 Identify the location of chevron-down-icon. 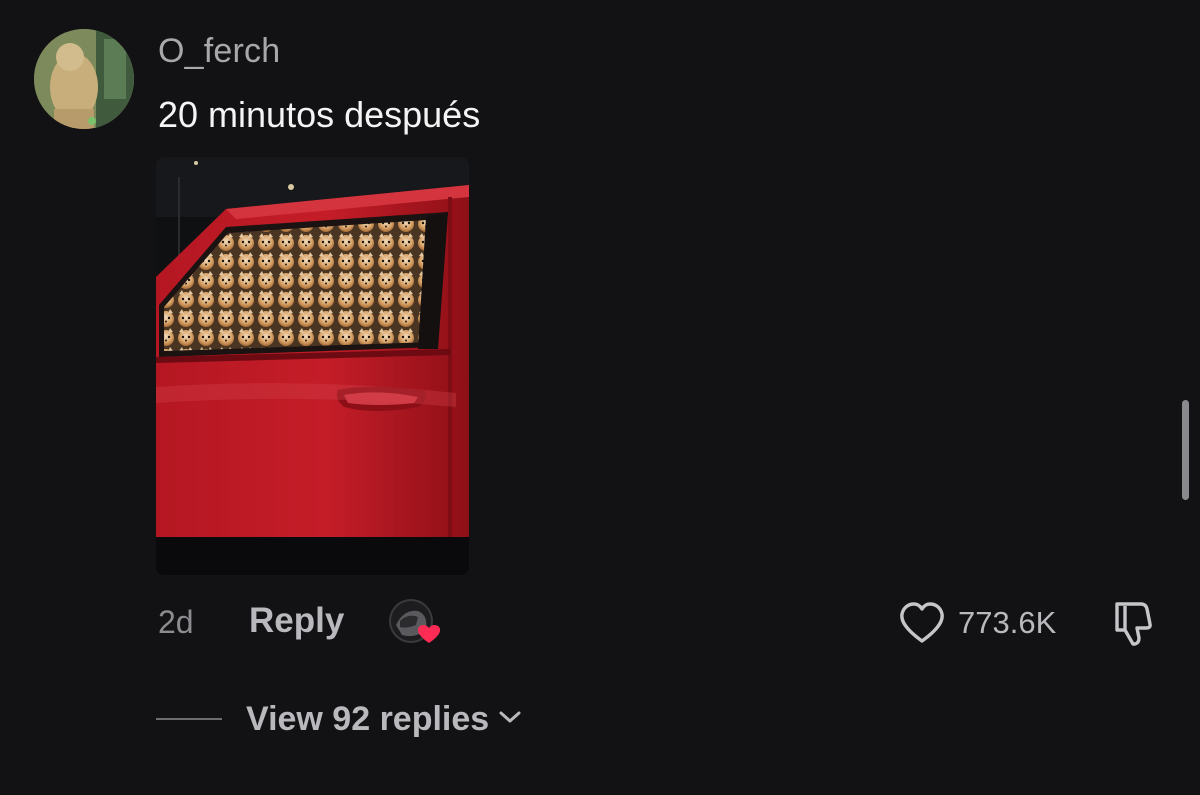
(510, 719).